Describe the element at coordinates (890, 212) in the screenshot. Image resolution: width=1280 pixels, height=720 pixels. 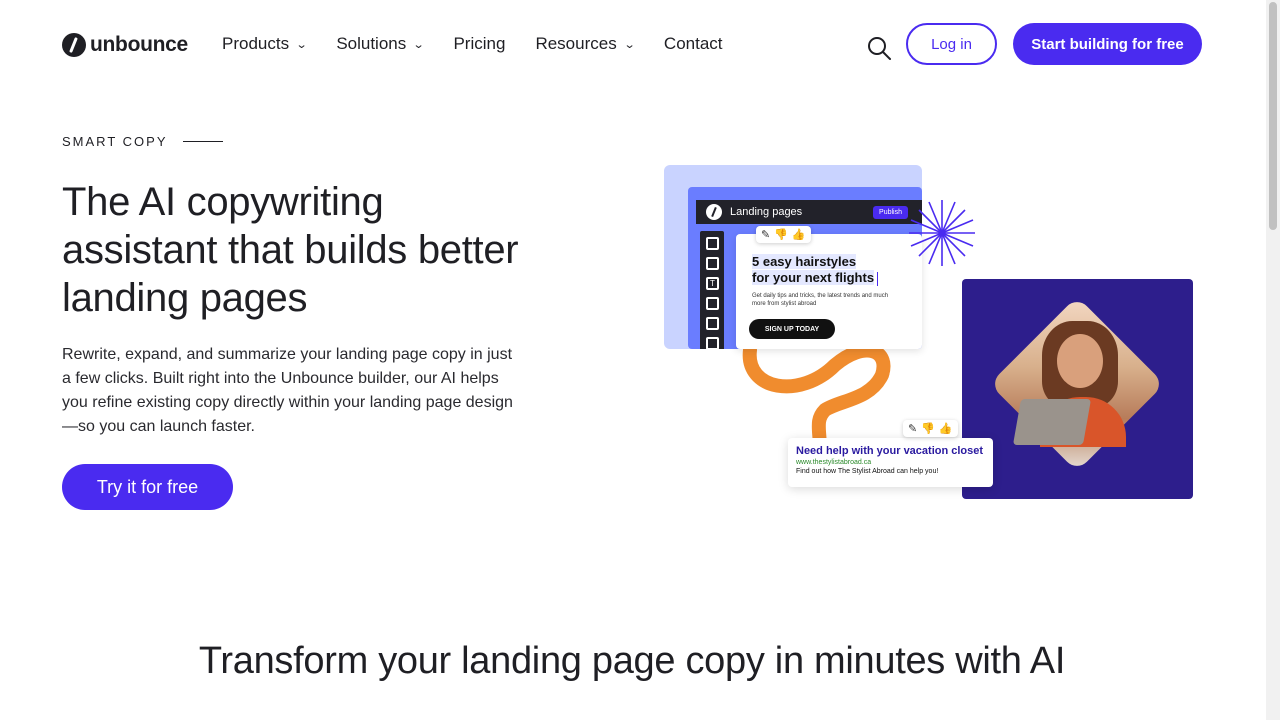
I see `publish-button: Publish` at that location.